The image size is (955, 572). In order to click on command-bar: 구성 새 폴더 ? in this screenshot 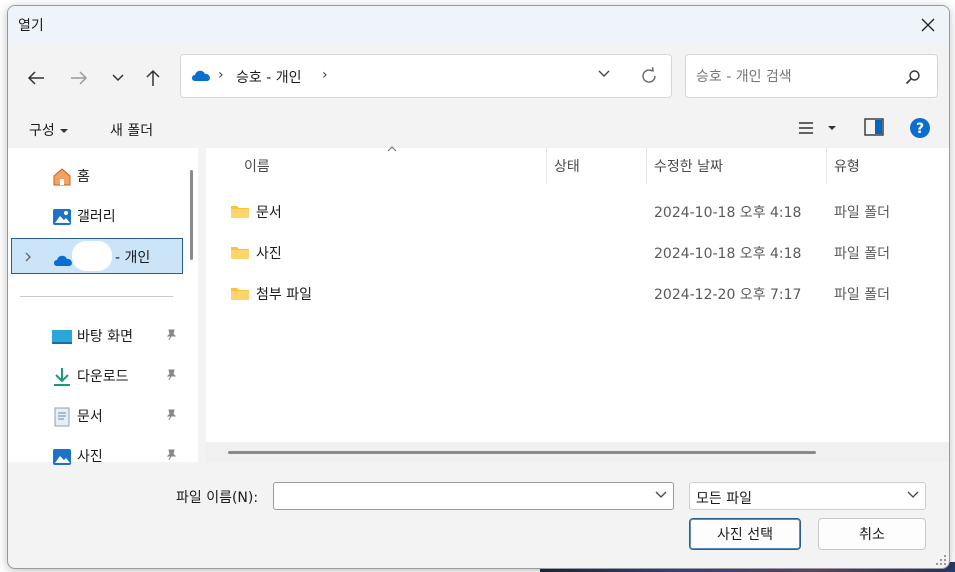, I will do `click(478, 130)`.